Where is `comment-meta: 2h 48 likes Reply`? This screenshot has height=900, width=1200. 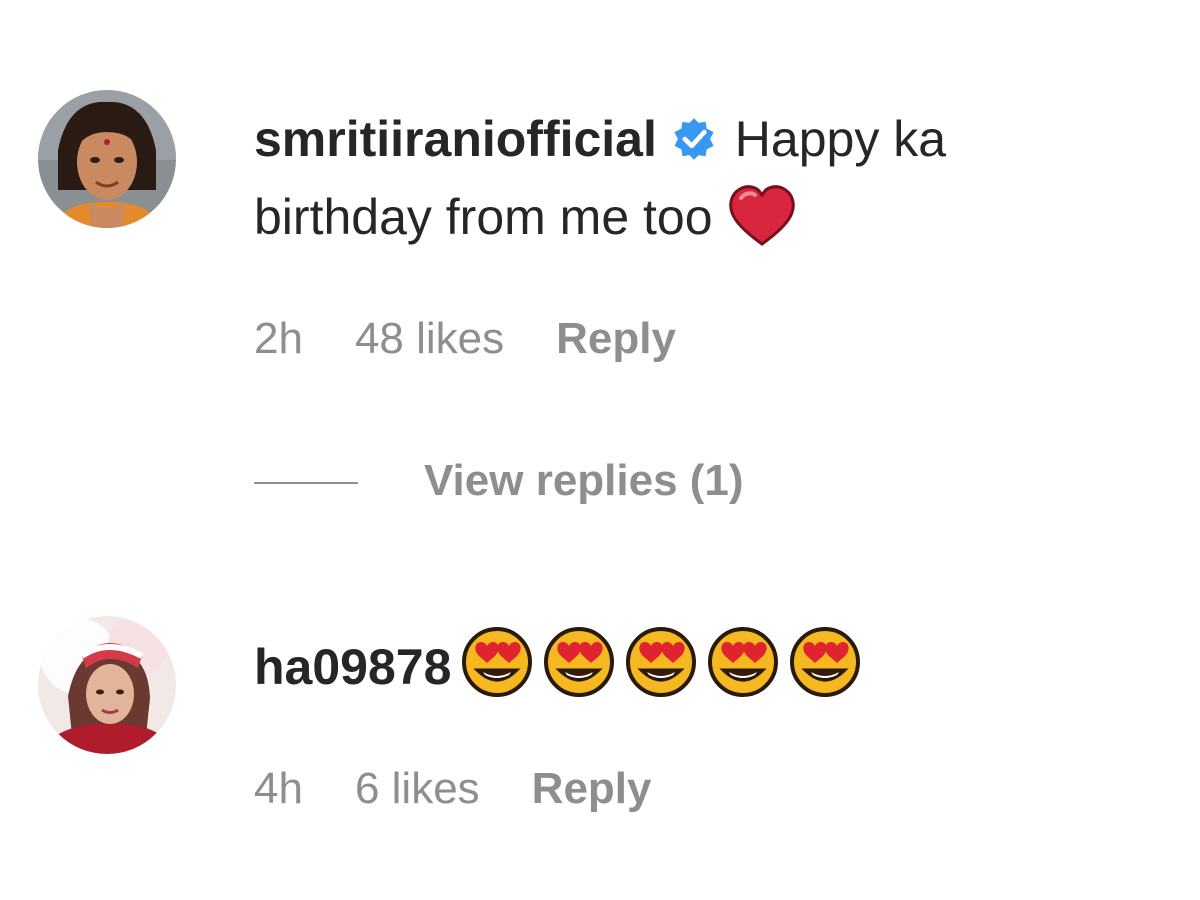 comment-meta: 2h 48 likes Reply is located at coordinates (491, 339).